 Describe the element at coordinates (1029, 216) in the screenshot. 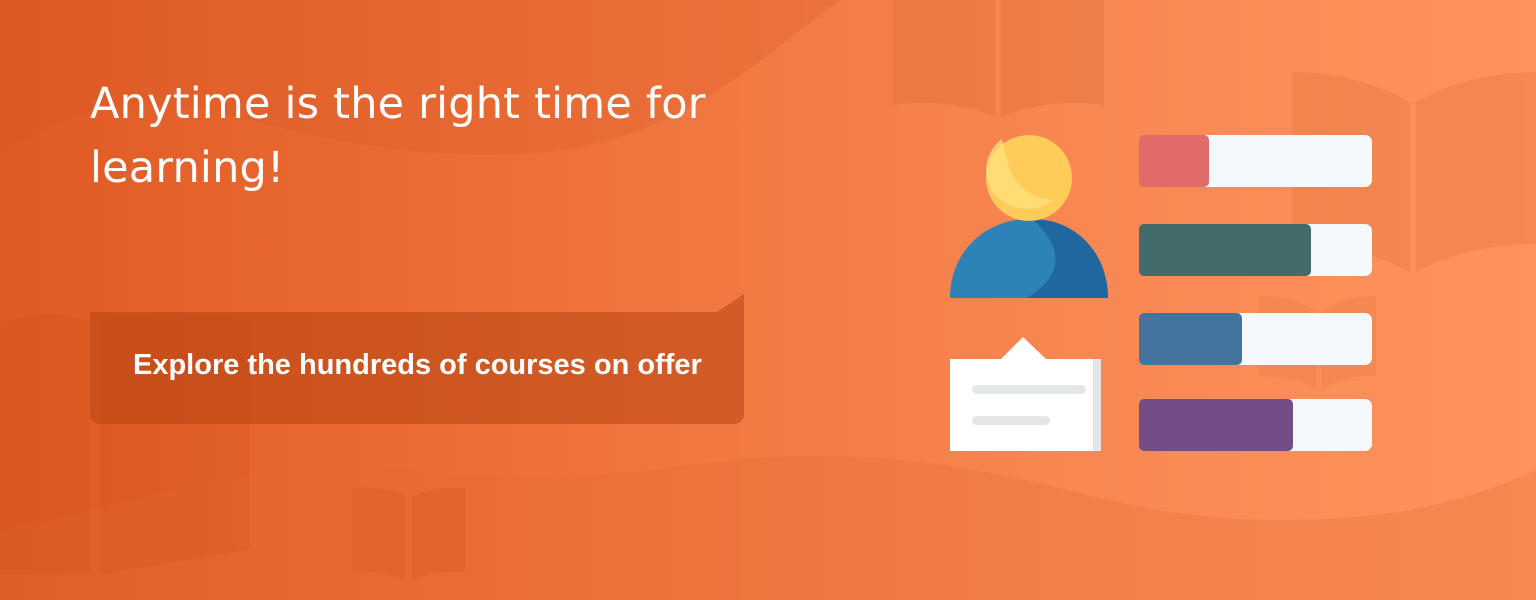

I see `user-icon` at that location.